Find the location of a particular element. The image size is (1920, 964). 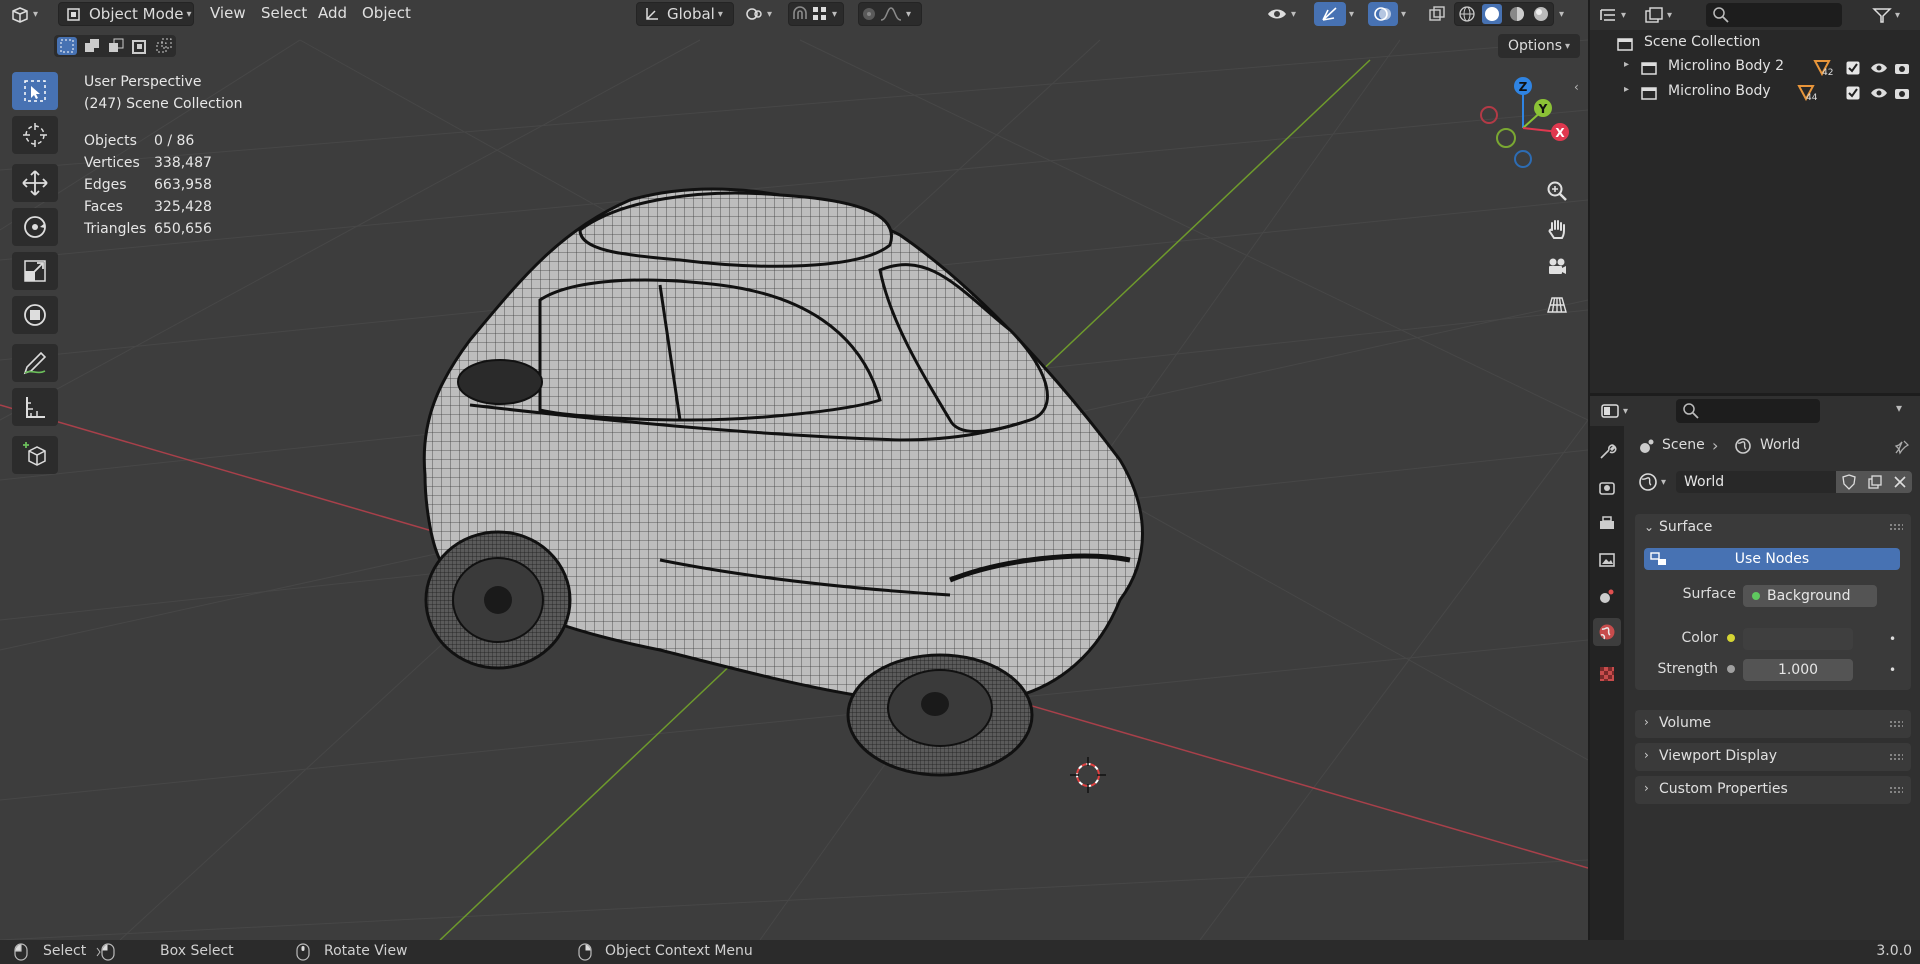

navigation-gizmo: Z Y X is located at coordinates (1525, 122).